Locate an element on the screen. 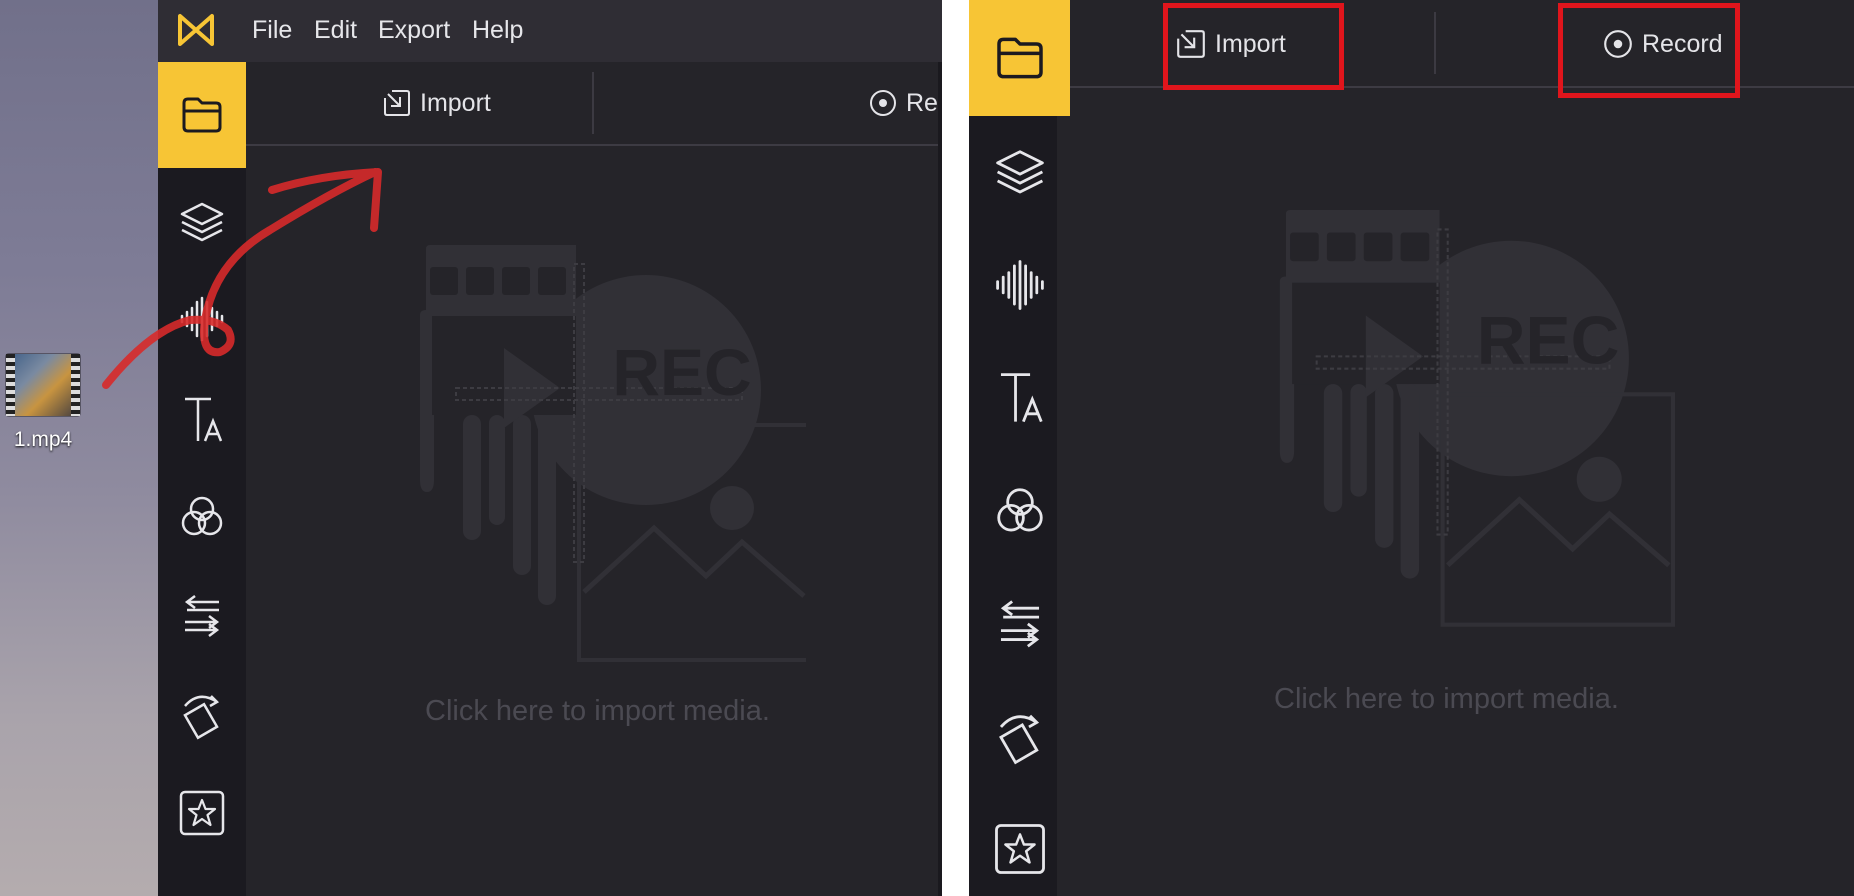 The height and width of the screenshot is (896, 1854). record-highlight-box is located at coordinates (1649, 50).